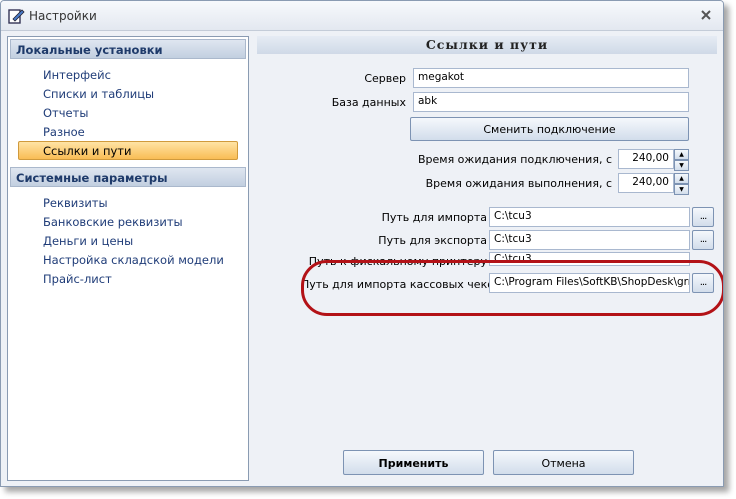  Describe the element at coordinates (646, 183) in the screenshot. I see `exec-timeout-input: 240,00` at that location.